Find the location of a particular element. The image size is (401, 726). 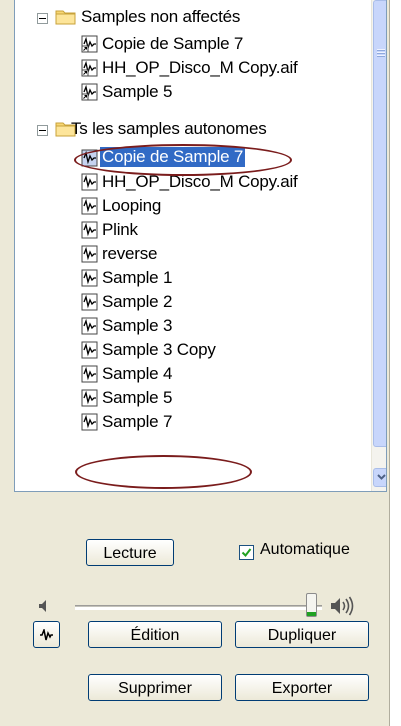

collapse-toggle-unassigned is located at coordinates (42, 18).